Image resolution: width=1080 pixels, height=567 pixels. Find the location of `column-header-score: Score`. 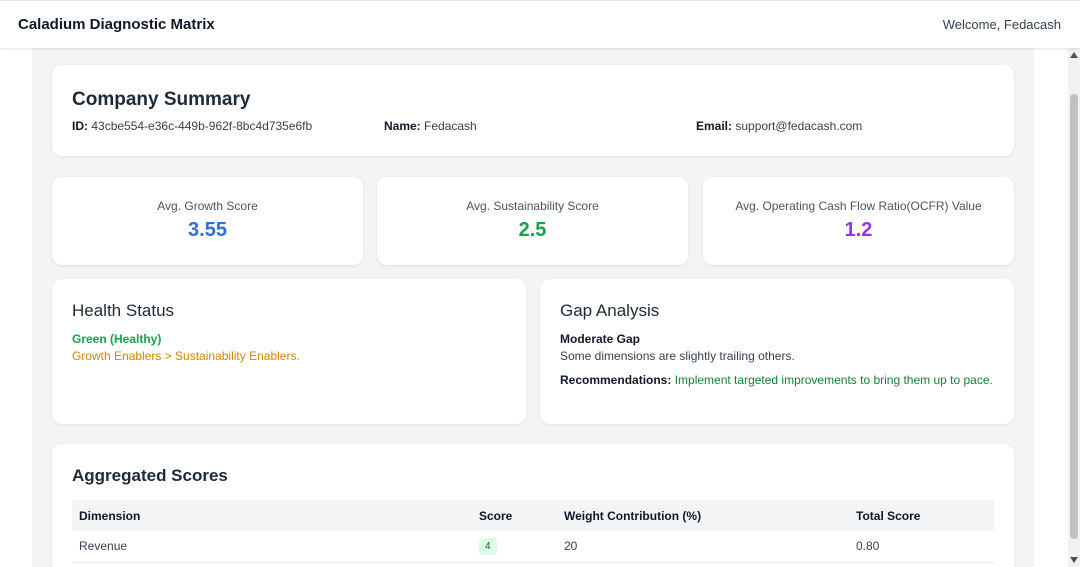

column-header-score: Score is located at coordinates (496, 515).